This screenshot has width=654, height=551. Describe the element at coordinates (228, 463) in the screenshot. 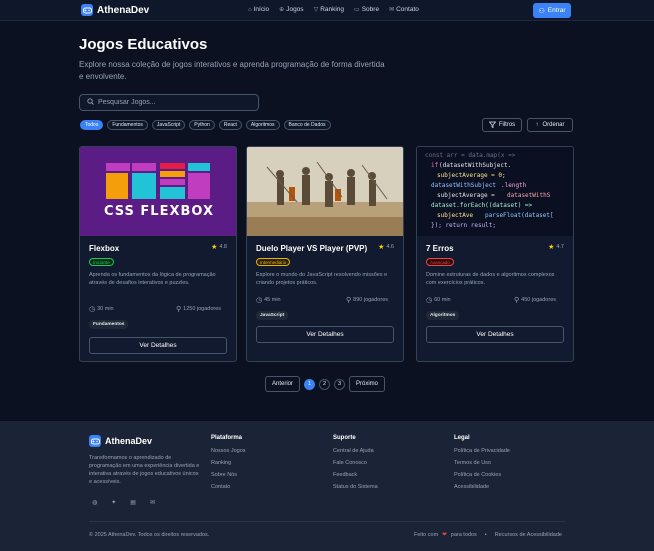

I see `footer-link: Ranking` at that location.